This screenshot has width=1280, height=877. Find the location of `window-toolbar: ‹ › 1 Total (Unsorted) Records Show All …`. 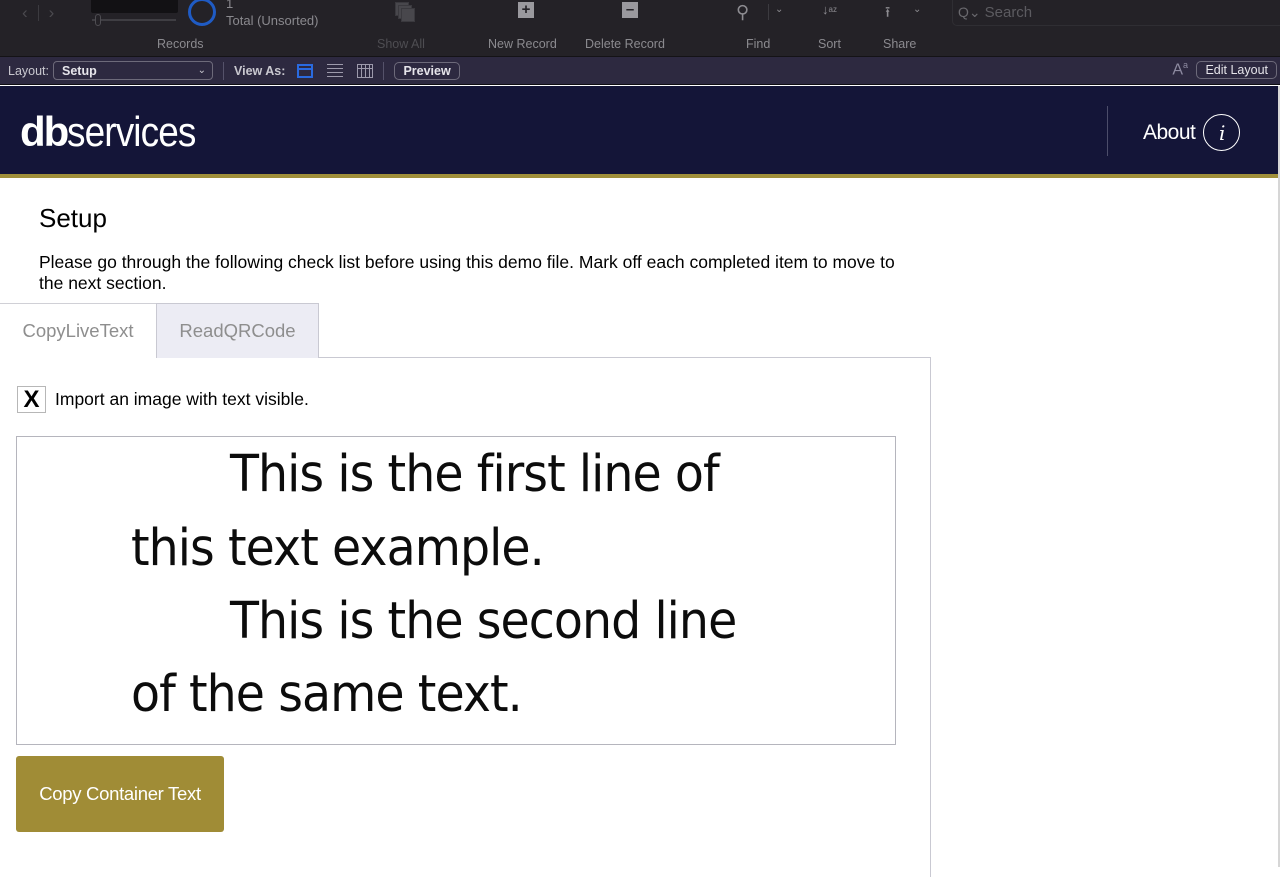

window-toolbar: ‹ › 1 Total (Unsorted) Records Show All … is located at coordinates (640, 28).